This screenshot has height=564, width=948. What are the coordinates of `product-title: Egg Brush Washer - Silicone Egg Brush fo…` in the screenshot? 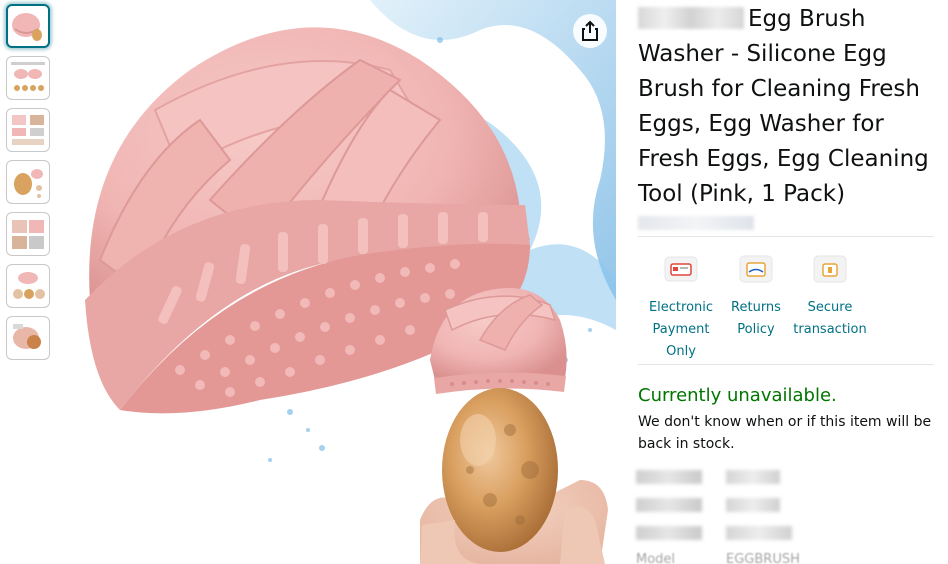 It's located at (788, 107).